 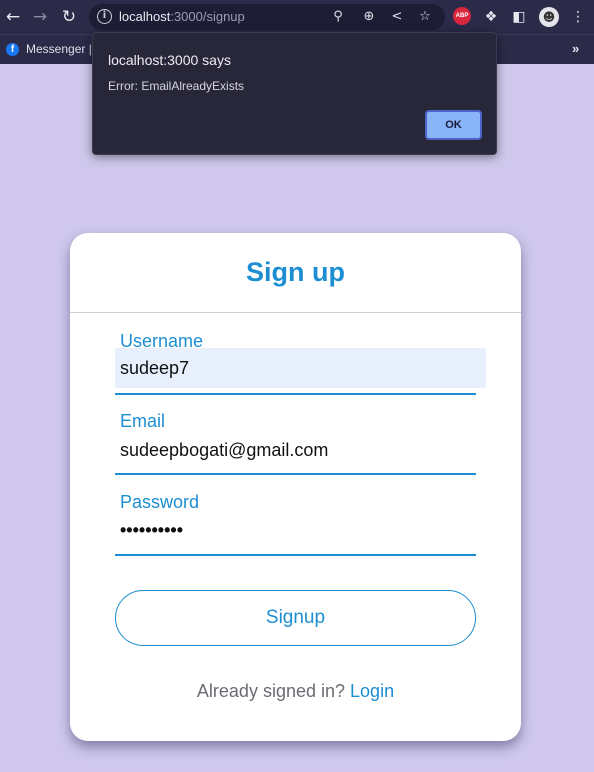 I want to click on extensions-puzzle-icon: ❖, so click(x=491, y=17).